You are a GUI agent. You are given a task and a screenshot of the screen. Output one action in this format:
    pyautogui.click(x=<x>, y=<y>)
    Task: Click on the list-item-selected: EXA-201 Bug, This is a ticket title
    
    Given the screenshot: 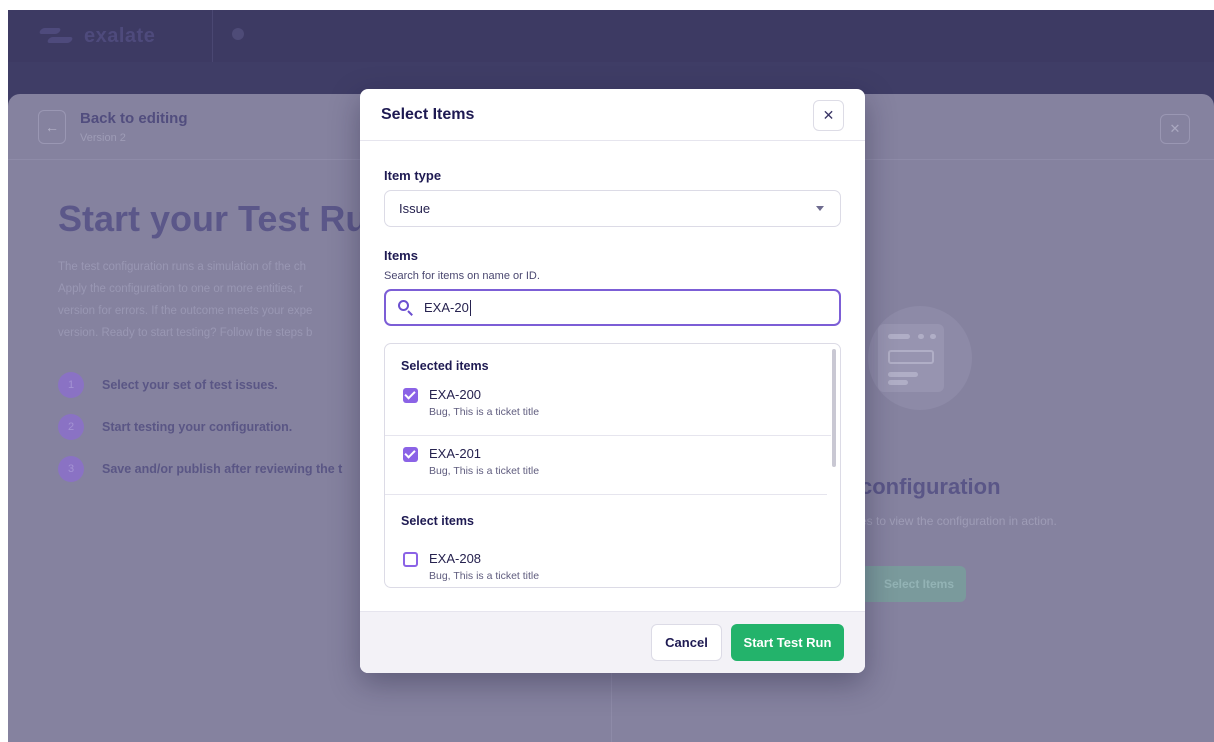 What is the action you would take?
    pyautogui.click(x=606, y=466)
    